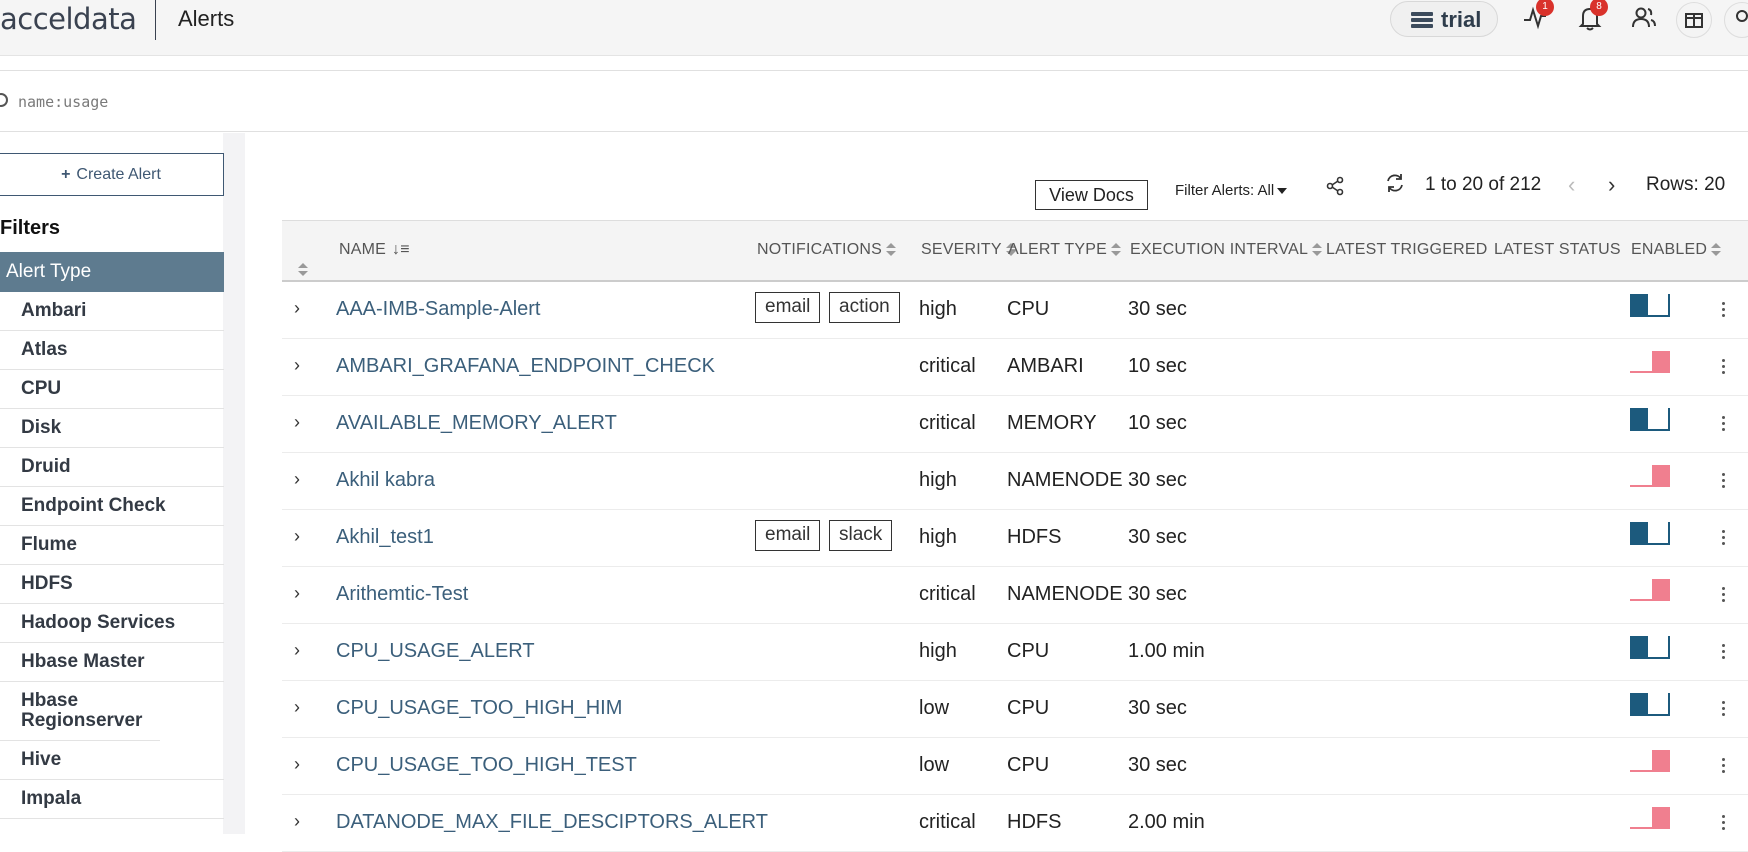  Describe the element at coordinates (1065, 480) in the screenshot. I see `alert-type-cell: NAMENODE` at that location.